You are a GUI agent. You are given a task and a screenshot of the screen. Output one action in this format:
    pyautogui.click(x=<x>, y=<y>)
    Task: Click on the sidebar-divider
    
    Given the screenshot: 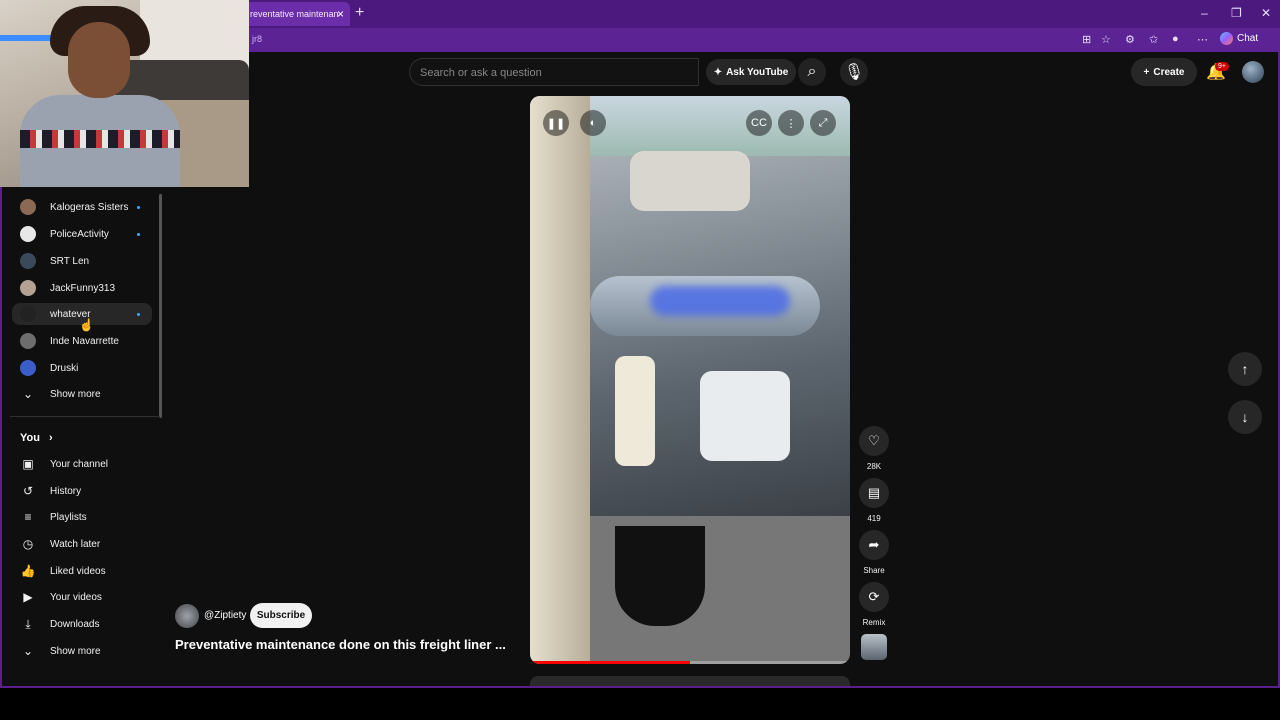 What is the action you would take?
    pyautogui.click(x=85, y=416)
    